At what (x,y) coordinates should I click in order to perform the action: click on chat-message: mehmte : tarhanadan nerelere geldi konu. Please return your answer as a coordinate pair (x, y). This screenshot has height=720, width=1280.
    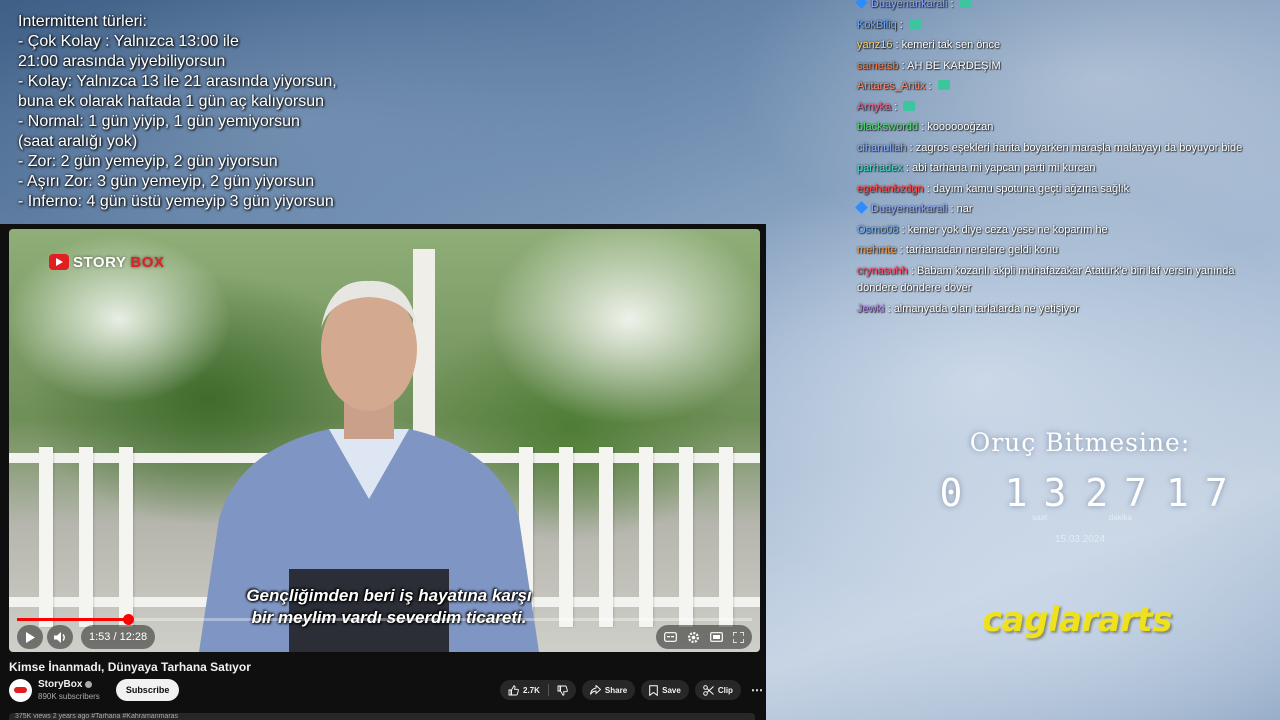
    Looking at the image, I should click on (1067, 250).